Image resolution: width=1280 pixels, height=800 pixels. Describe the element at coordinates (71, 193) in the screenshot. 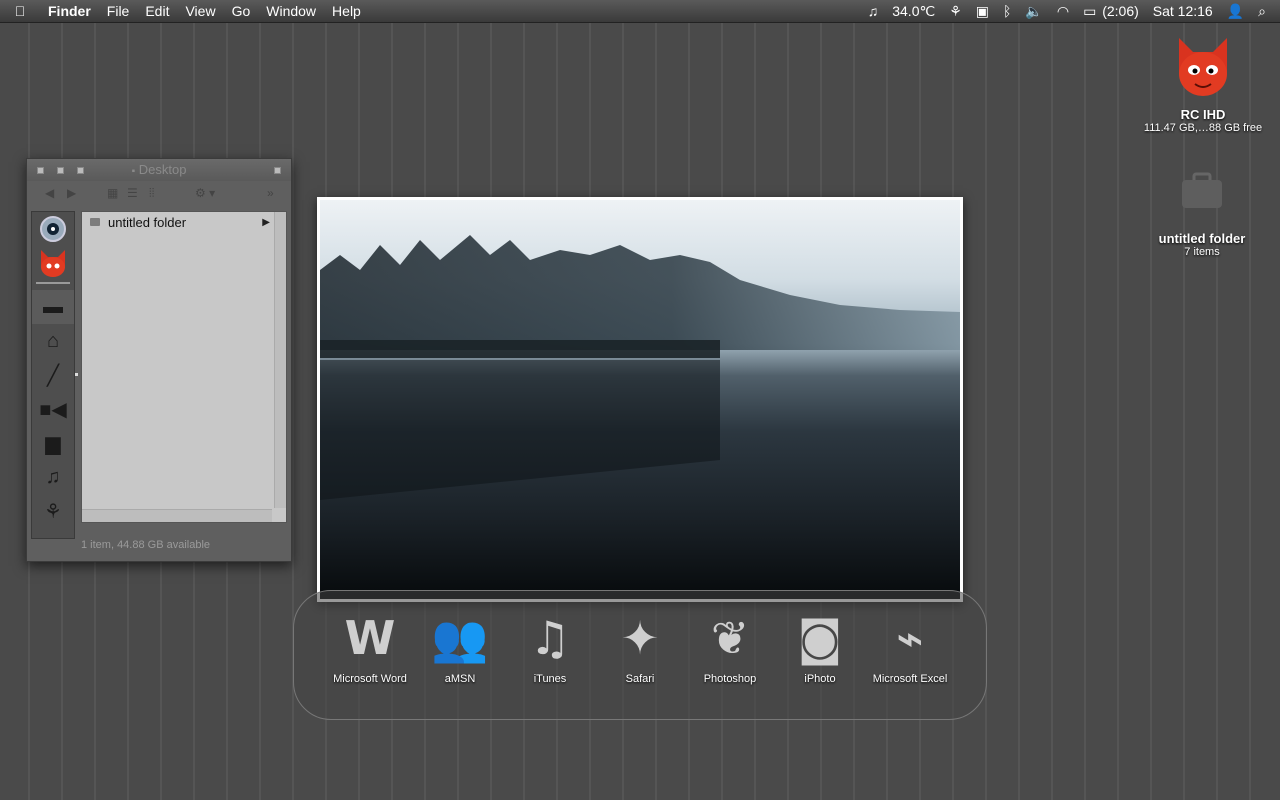

I see `forward-arrow-icon: ▶` at that location.